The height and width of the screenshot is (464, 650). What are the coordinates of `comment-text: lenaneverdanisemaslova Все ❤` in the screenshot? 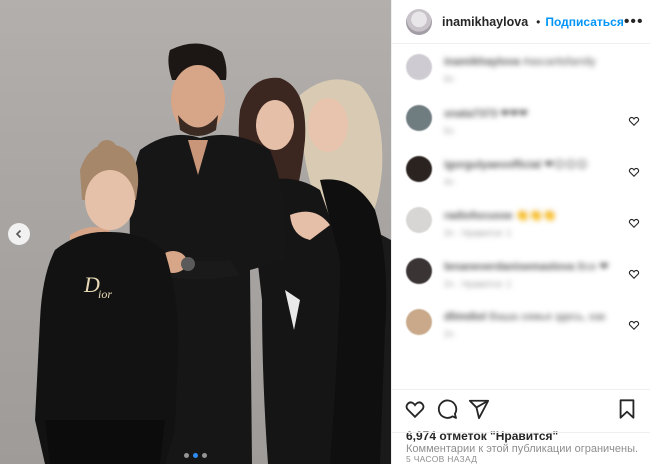 It's located at (531, 266).